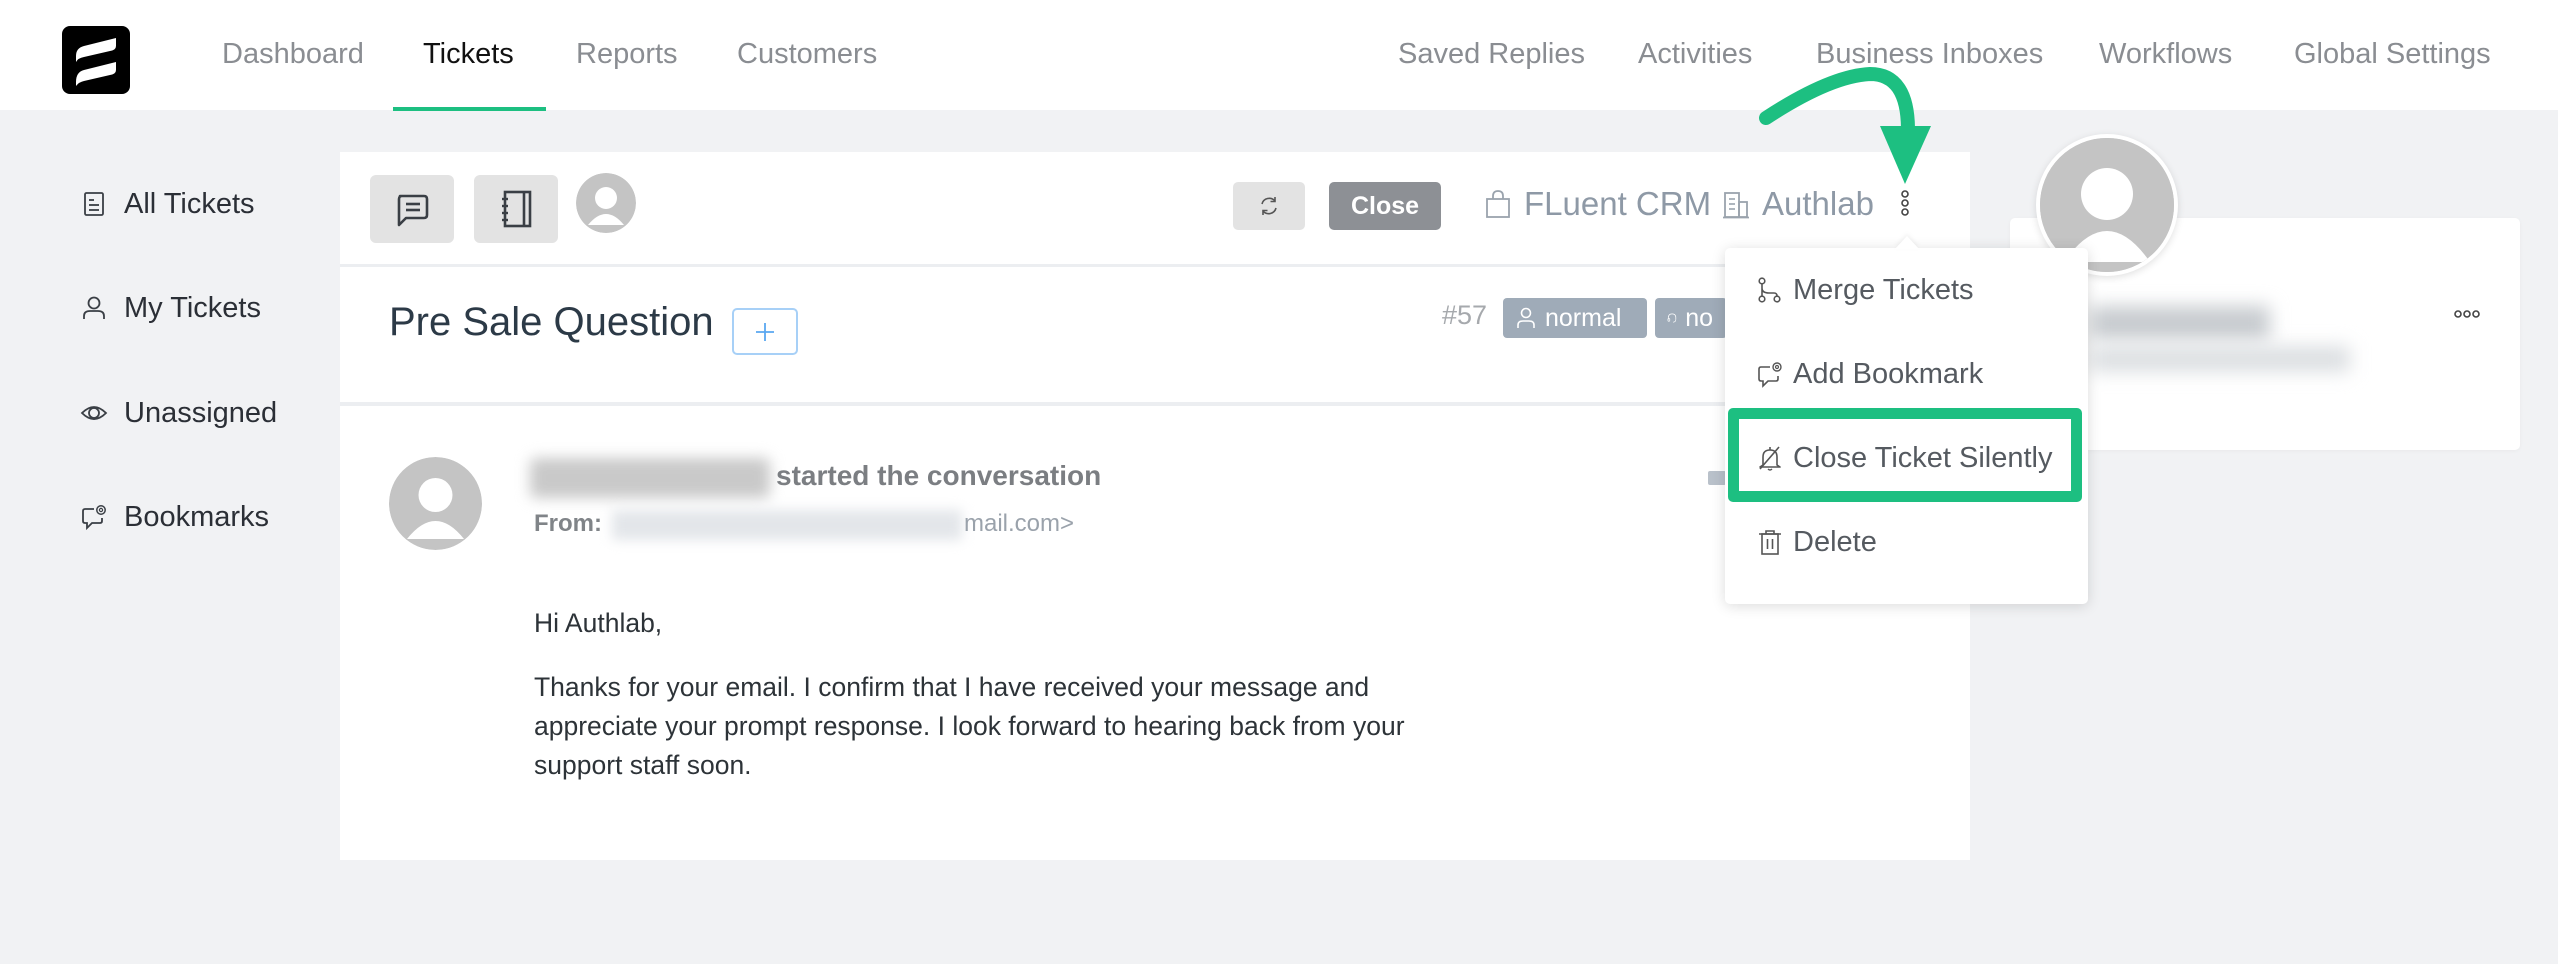  What do you see at coordinates (787, 525) in the screenshot?
I see `email-redacted` at bounding box center [787, 525].